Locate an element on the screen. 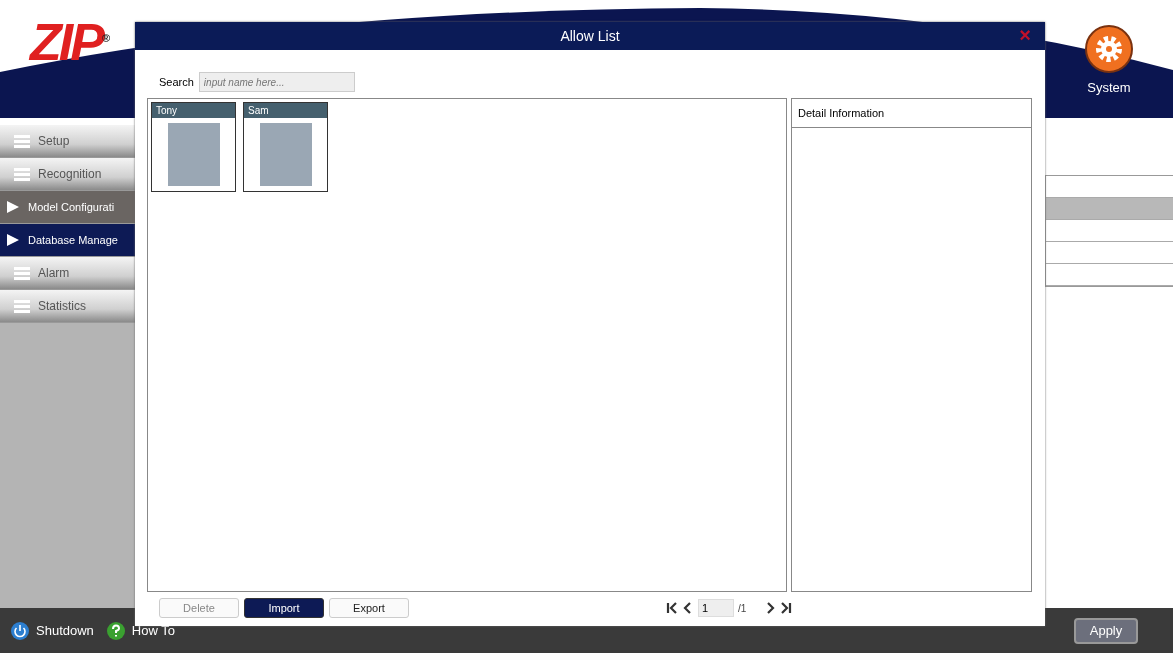  sidebar-item: Setup is located at coordinates (67, 141).